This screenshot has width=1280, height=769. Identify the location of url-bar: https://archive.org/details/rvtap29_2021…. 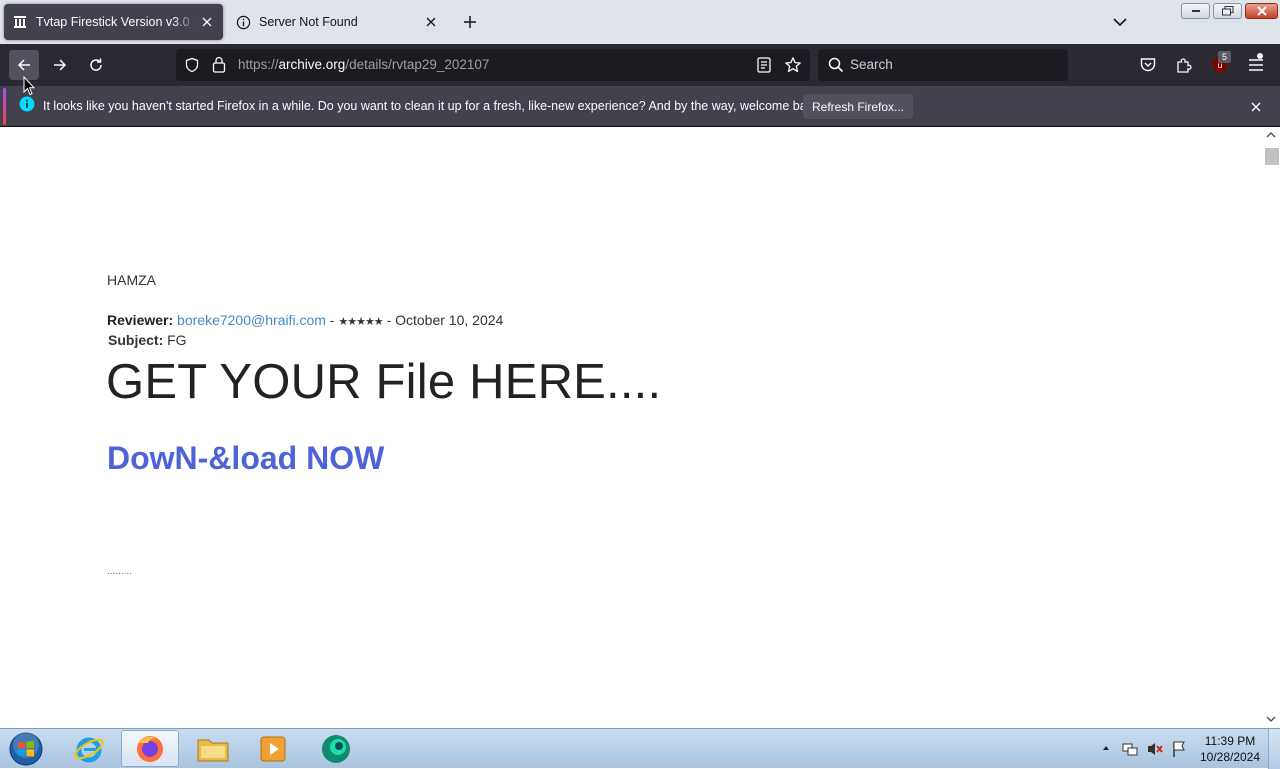
(493, 65).